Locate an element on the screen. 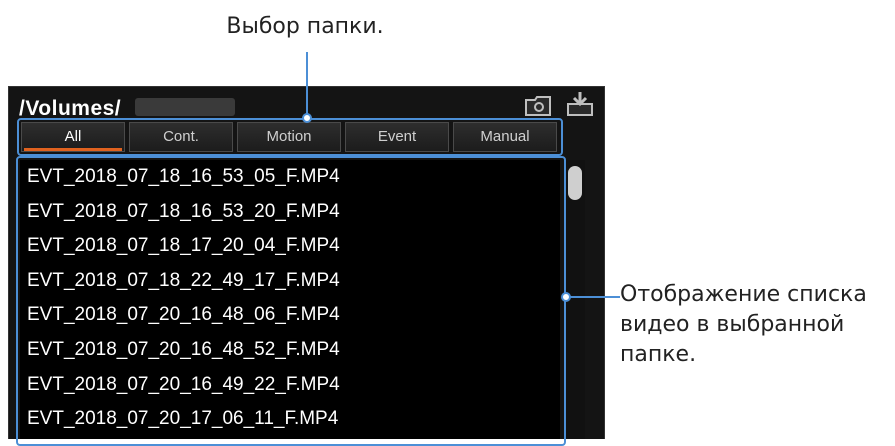 This screenshot has height=446, width=895. scrollbar-thumb is located at coordinates (575, 183).